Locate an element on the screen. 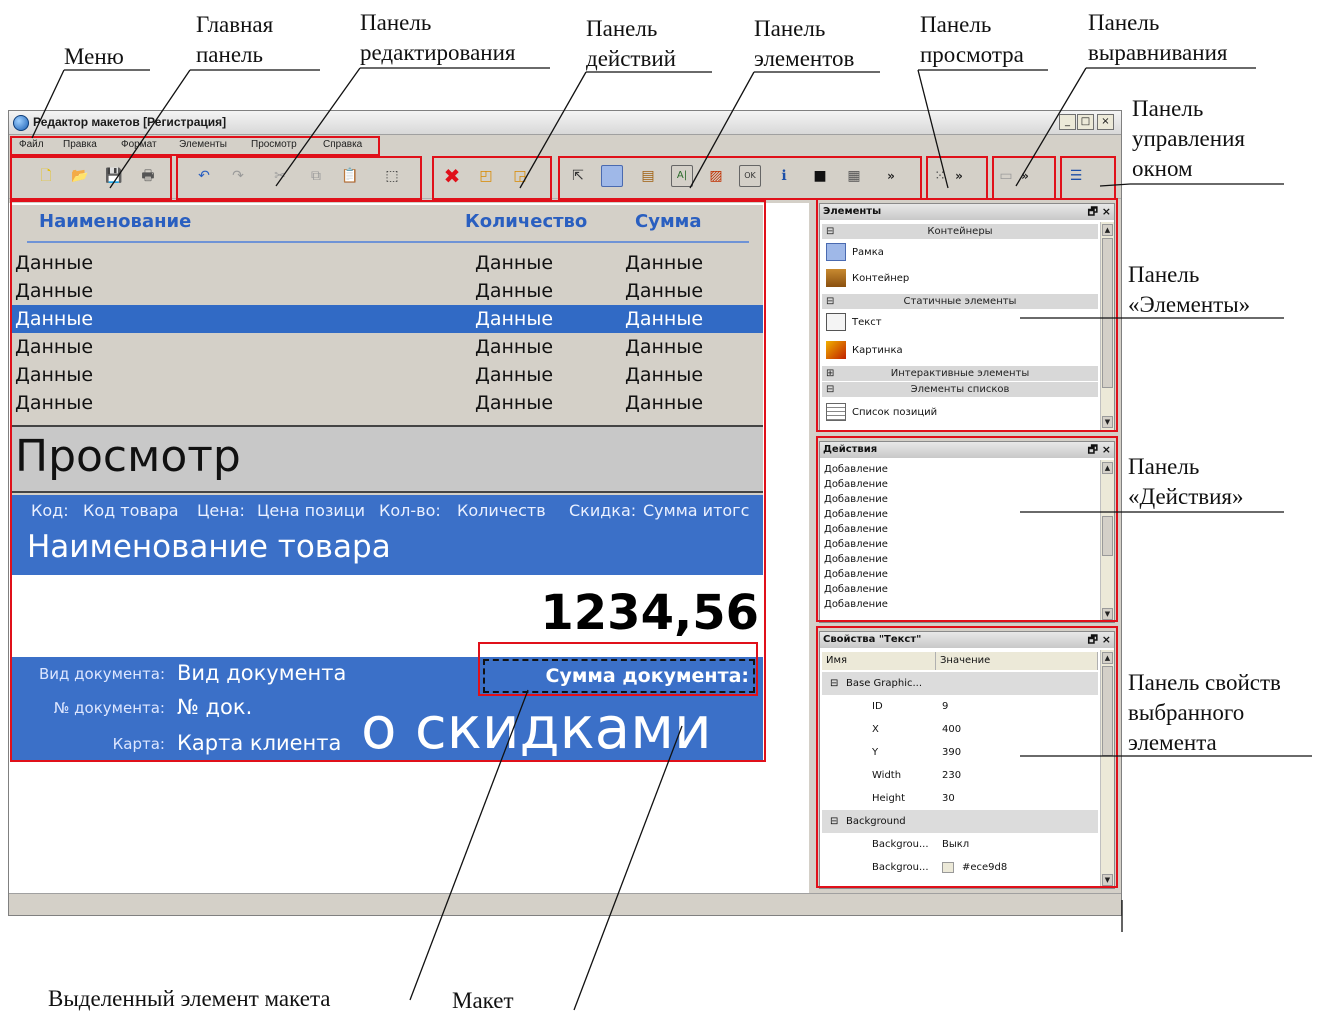 The image size is (1317, 1011). col-name-header: Имя is located at coordinates (879, 661).